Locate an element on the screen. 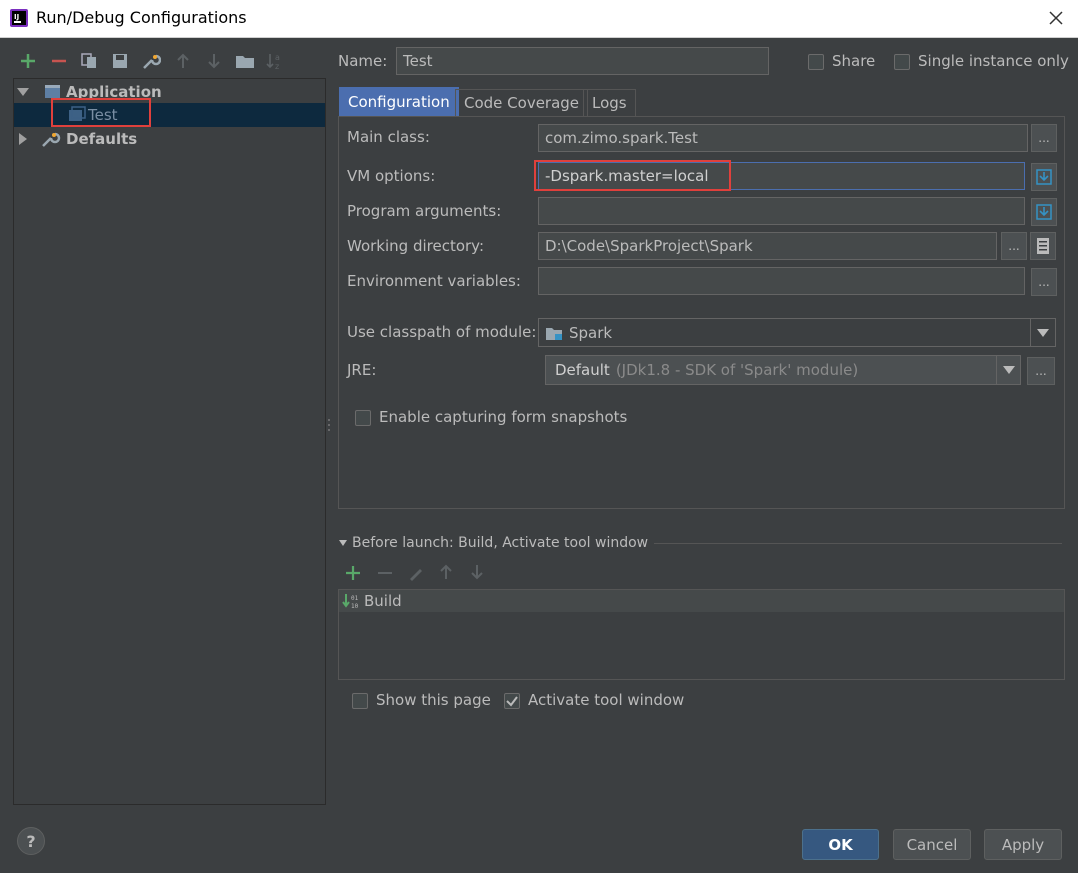 This screenshot has width=1078, height=873. expand-field-icon is located at coordinates (1044, 177).